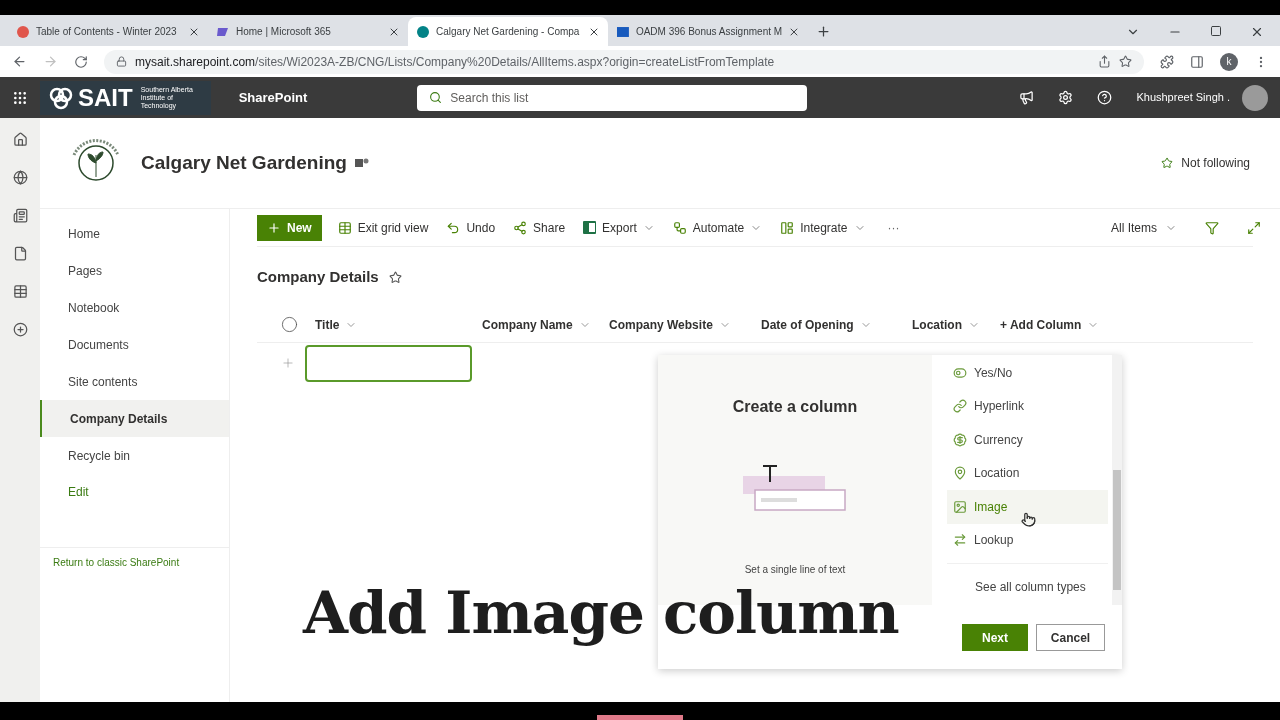  I want to click on site-title: Calgary Net Gardening, so click(244, 163).